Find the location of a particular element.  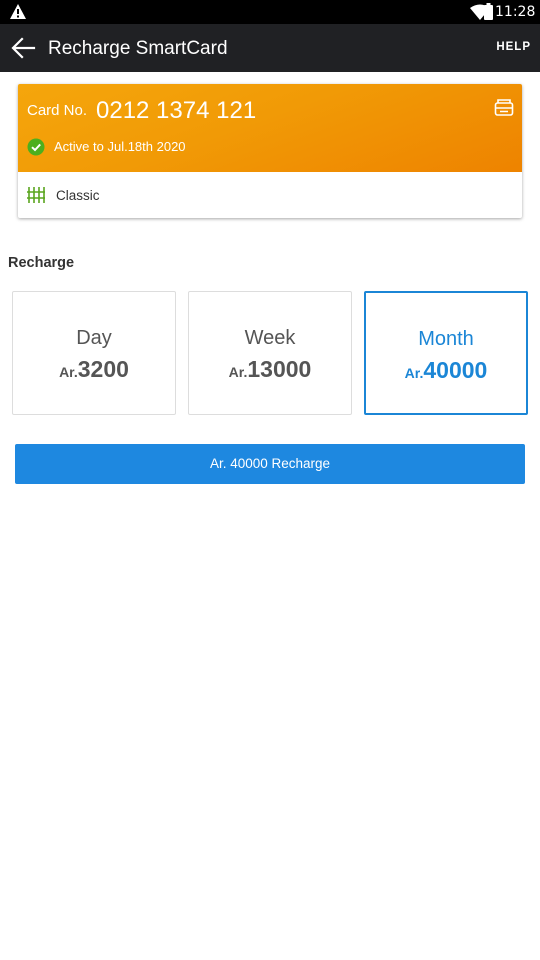

plan-option-month: Month Ar.40000 is located at coordinates (446, 353).